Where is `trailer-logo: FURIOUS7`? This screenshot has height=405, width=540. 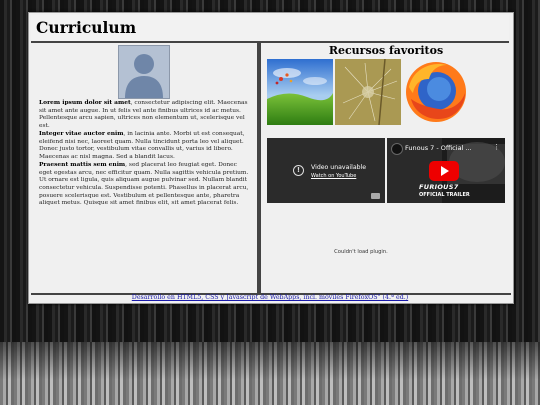 trailer-logo: FURIOUS7 is located at coordinates (439, 187).